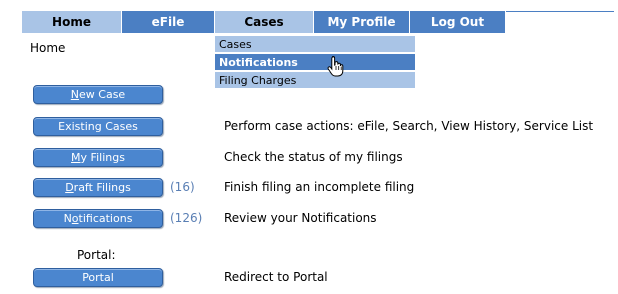 This screenshot has height=294, width=618. Describe the element at coordinates (315, 45) in the screenshot. I see `menu-item-cases: Cases` at that location.